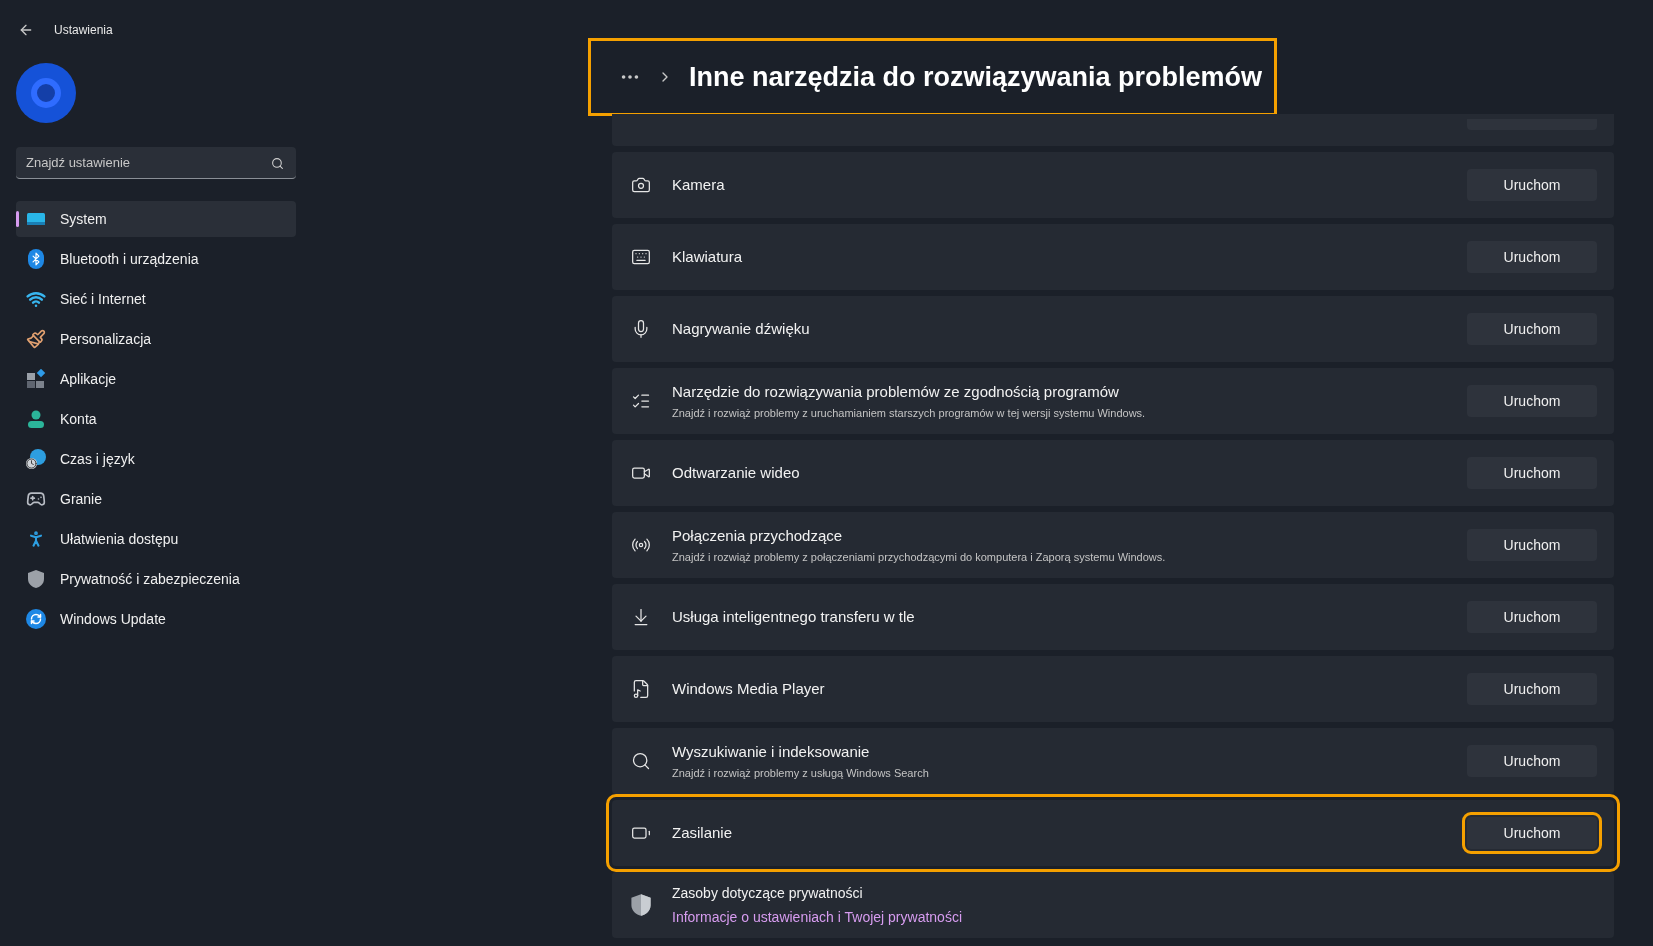 The height and width of the screenshot is (946, 1653). Describe the element at coordinates (156, 579) in the screenshot. I see `nav-item: Prywatność i zabezpieczenia` at that location.